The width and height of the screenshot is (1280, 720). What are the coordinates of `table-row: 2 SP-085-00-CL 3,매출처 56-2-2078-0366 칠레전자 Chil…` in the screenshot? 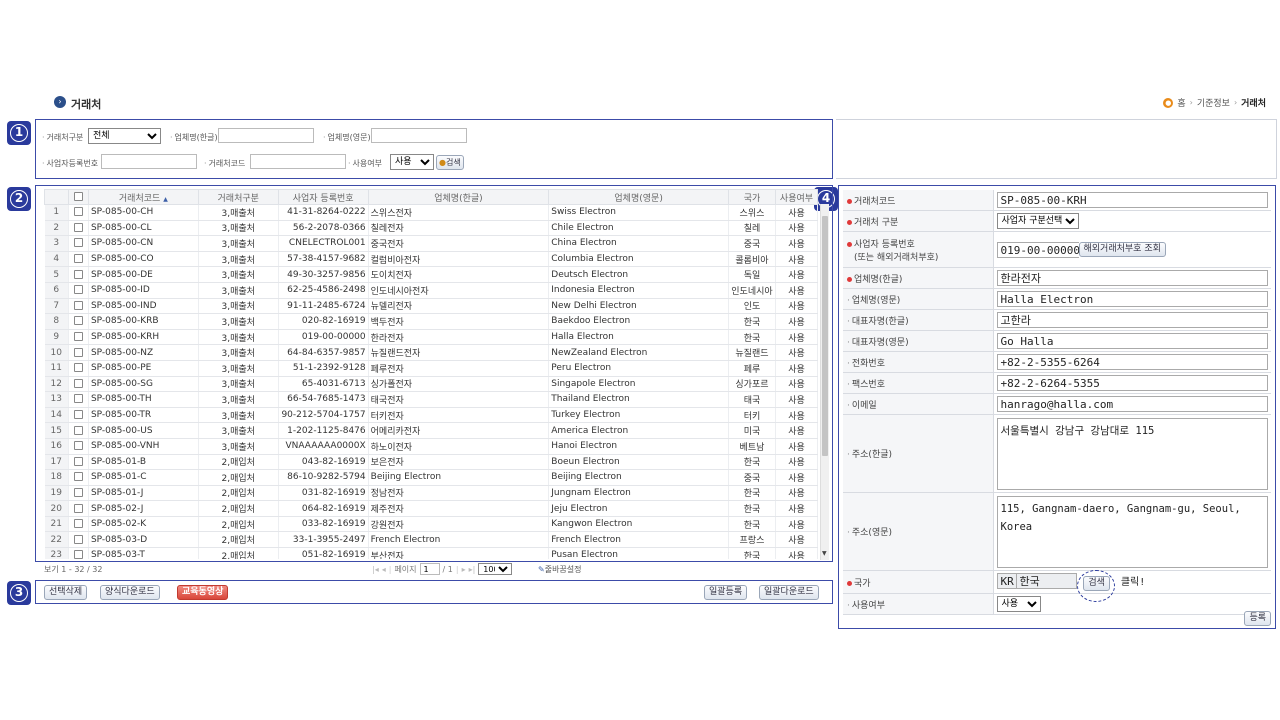 It's located at (431, 228).